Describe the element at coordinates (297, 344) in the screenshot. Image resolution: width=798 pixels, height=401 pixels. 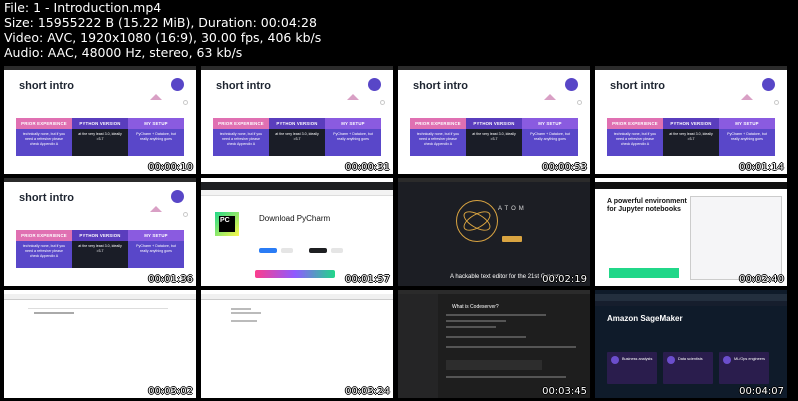
I see `thumbnail-10: 00:03:24` at that location.